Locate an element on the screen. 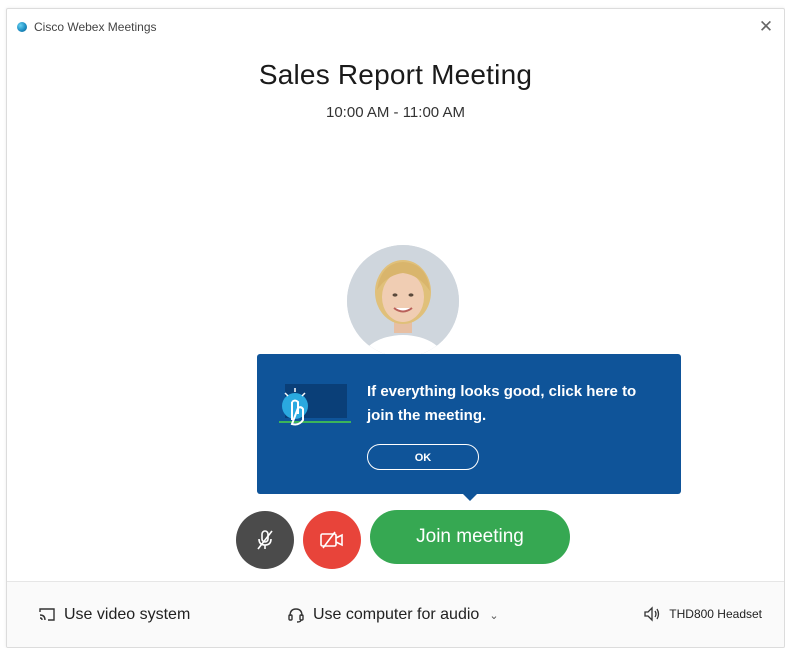 The width and height of the screenshot is (785, 648). use-video-system-button: Use video system is located at coordinates (114, 615).